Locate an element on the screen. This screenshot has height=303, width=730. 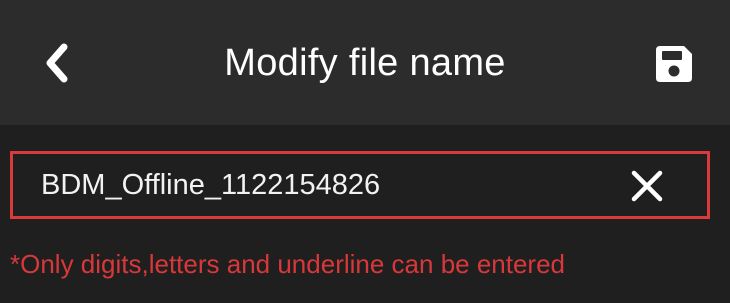
save-button is located at coordinates (674, 64).